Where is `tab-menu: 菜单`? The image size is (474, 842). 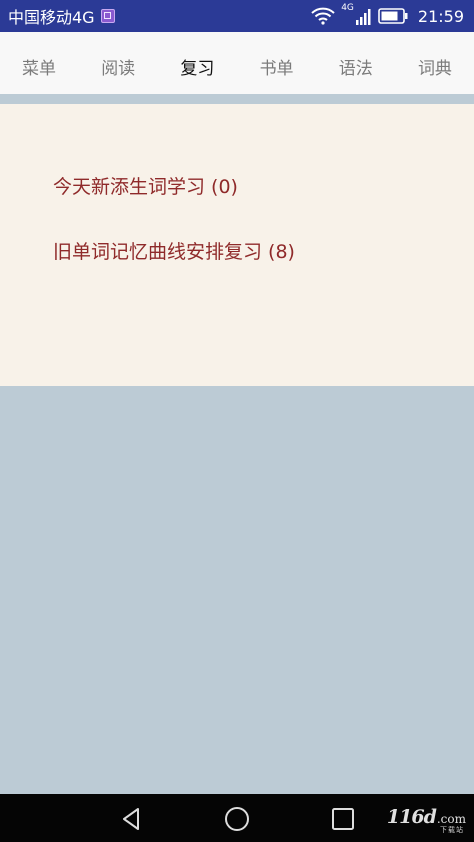
tab-menu: 菜单 is located at coordinates (39, 66).